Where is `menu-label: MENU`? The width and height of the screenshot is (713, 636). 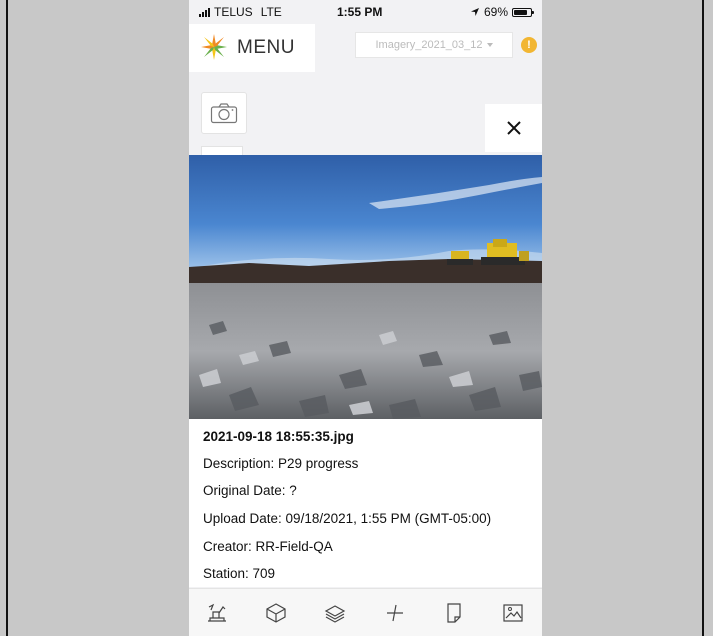
menu-label: MENU is located at coordinates (266, 47).